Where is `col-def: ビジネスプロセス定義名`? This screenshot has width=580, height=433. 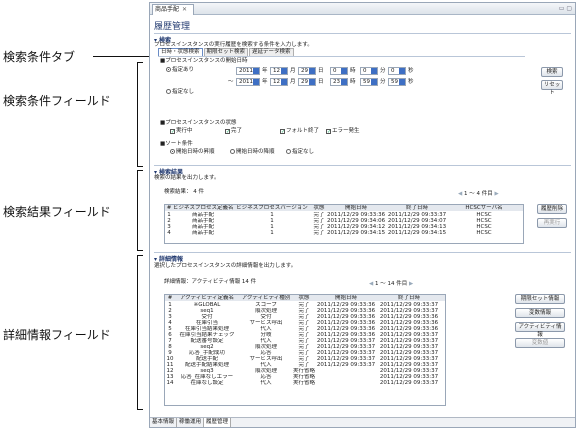 col-def: ビジネスプロセス定義名 is located at coordinates (203, 208).